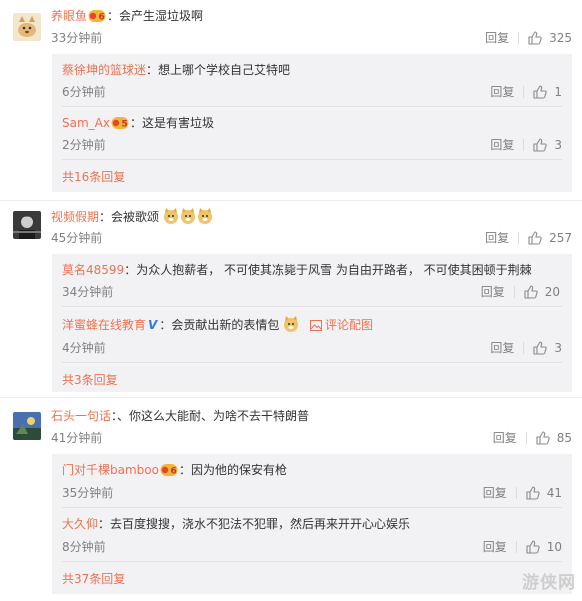 This screenshot has height=601, width=582. Describe the element at coordinates (93, 270) in the screenshot. I see `reply-author: 莫名48599` at that location.